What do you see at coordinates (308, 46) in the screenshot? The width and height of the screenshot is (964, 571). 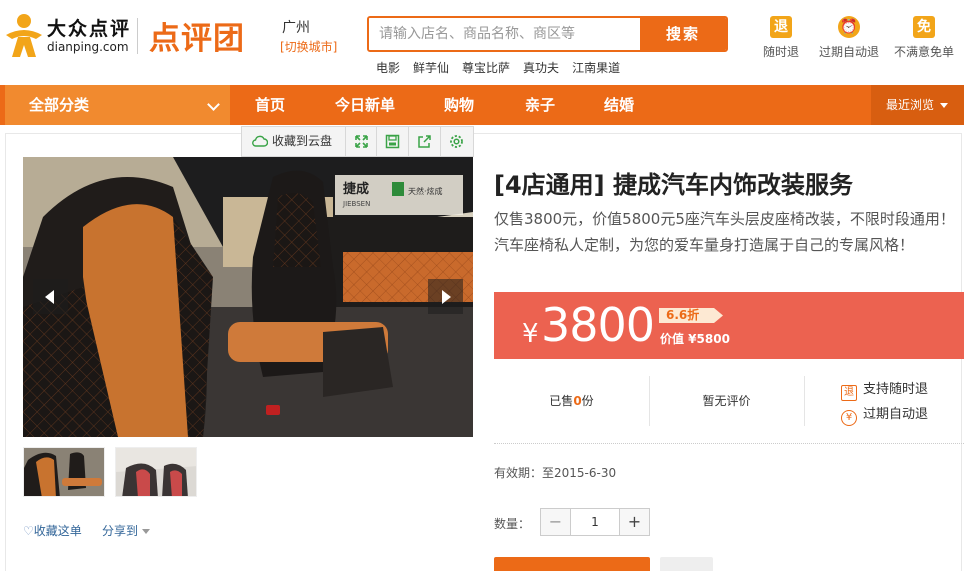 I see `switch-city-link: [切换城市]` at bounding box center [308, 46].